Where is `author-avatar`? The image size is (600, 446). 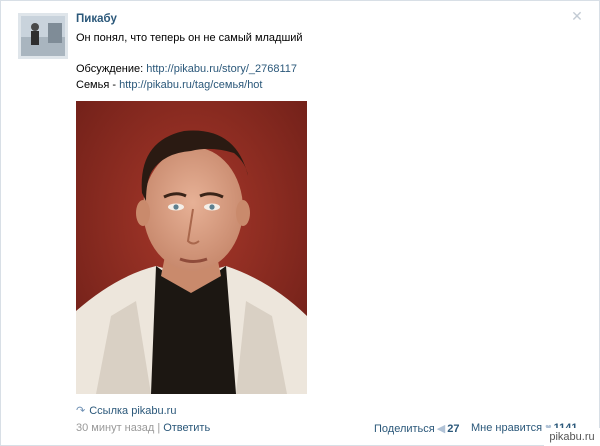
author-avatar is located at coordinates (43, 36).